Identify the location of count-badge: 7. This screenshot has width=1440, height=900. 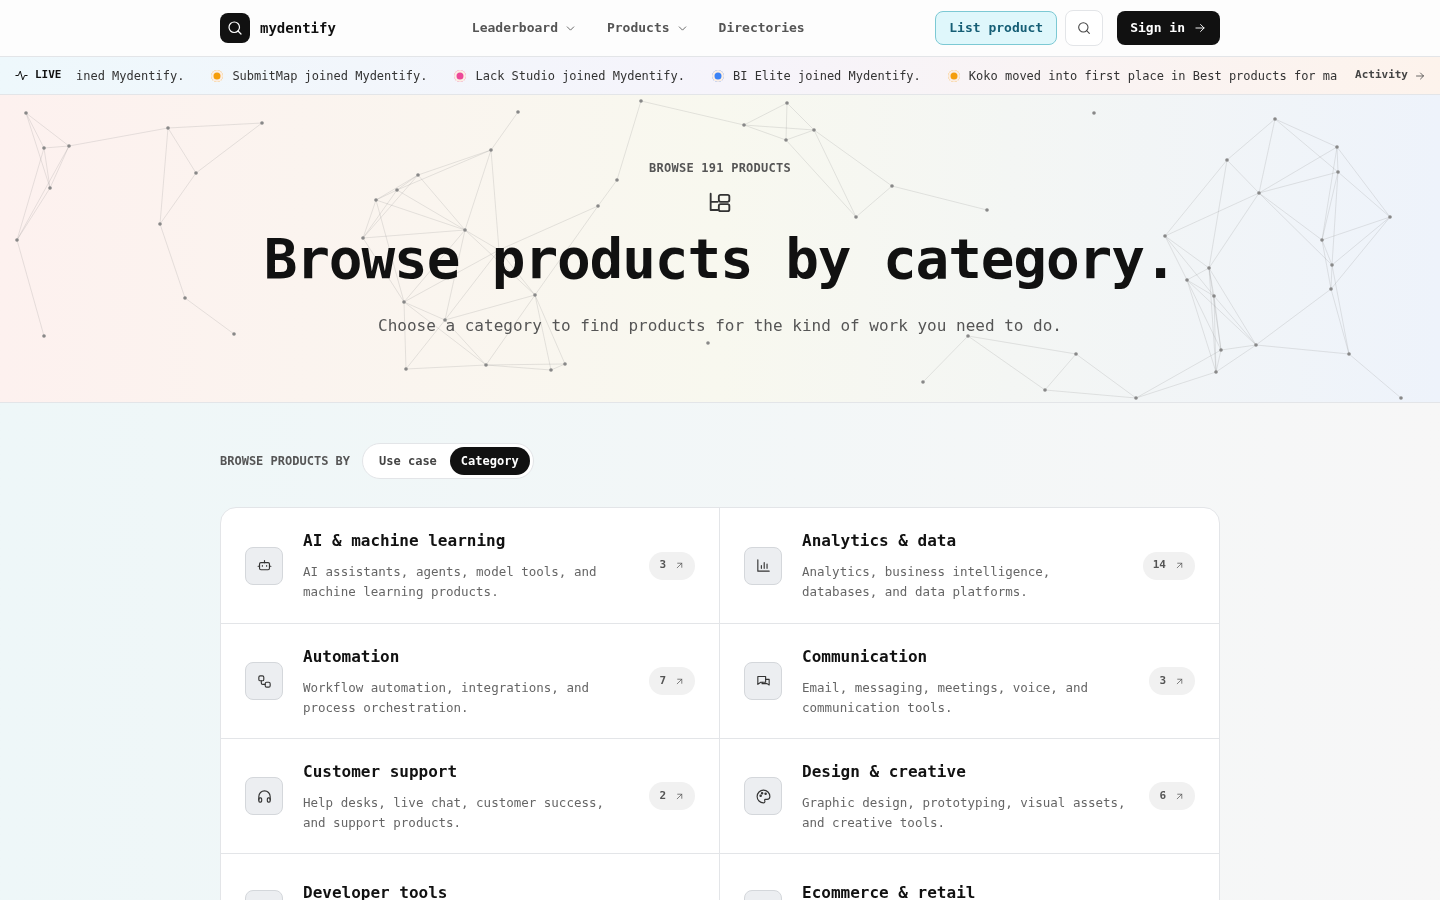
(672, 681).